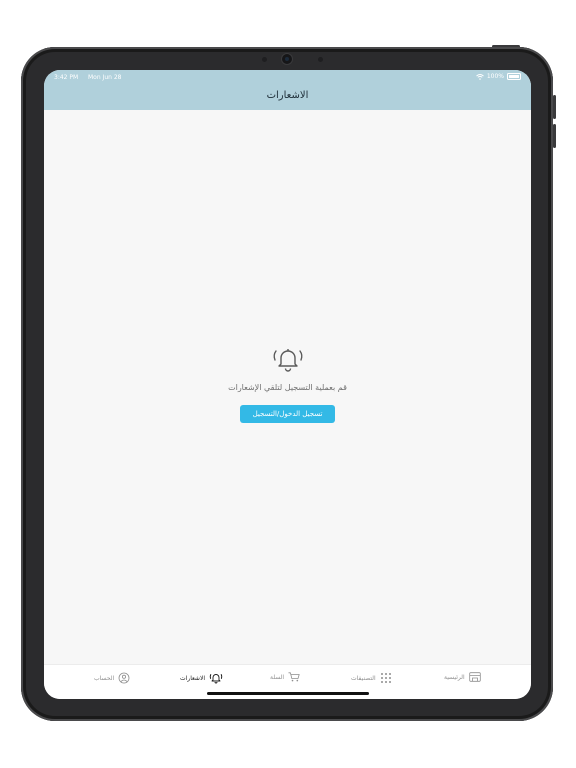 This screenshot has width=576, height=768. I want to click on tab-label: الحساب, so click(104, 678).